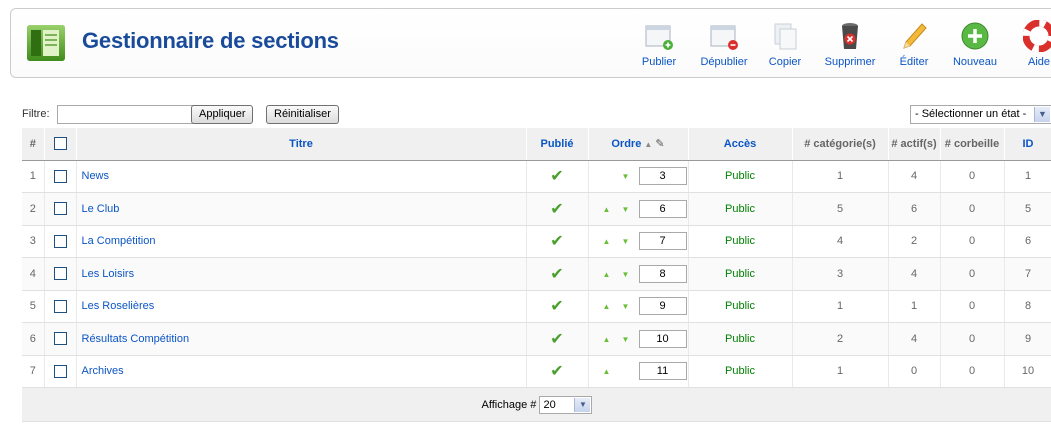 This screenshot has width=1051, height=429. I want to click on publish-button: Publier, so click(659, 44).